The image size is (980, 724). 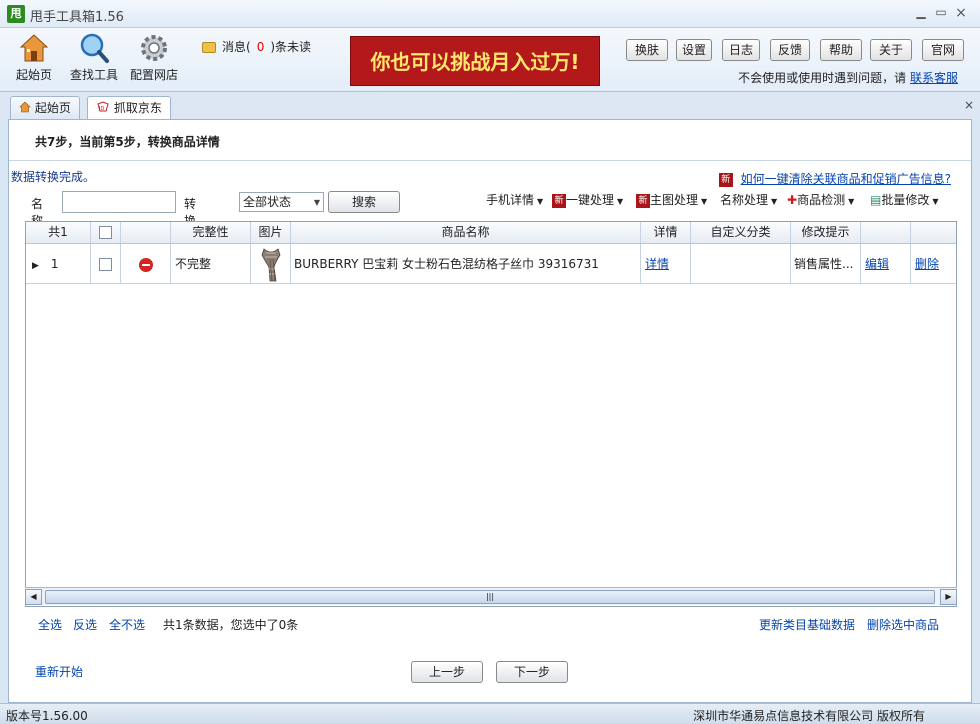 What do you see at coordinates (891, 50) in the screenshot?
I see `about-button: 关于` at bounding box center [891, 50].